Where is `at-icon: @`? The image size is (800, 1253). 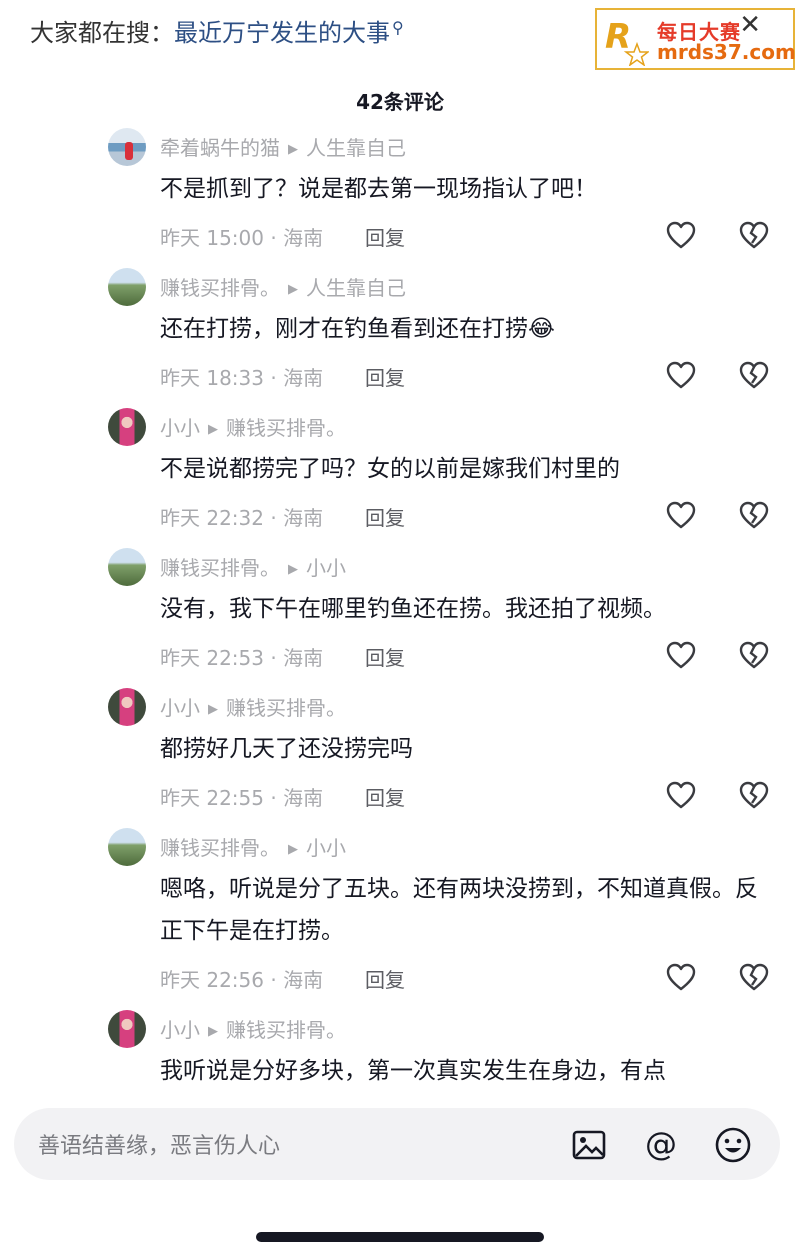 at-icon: @ is located at coordinates (661, 1145).